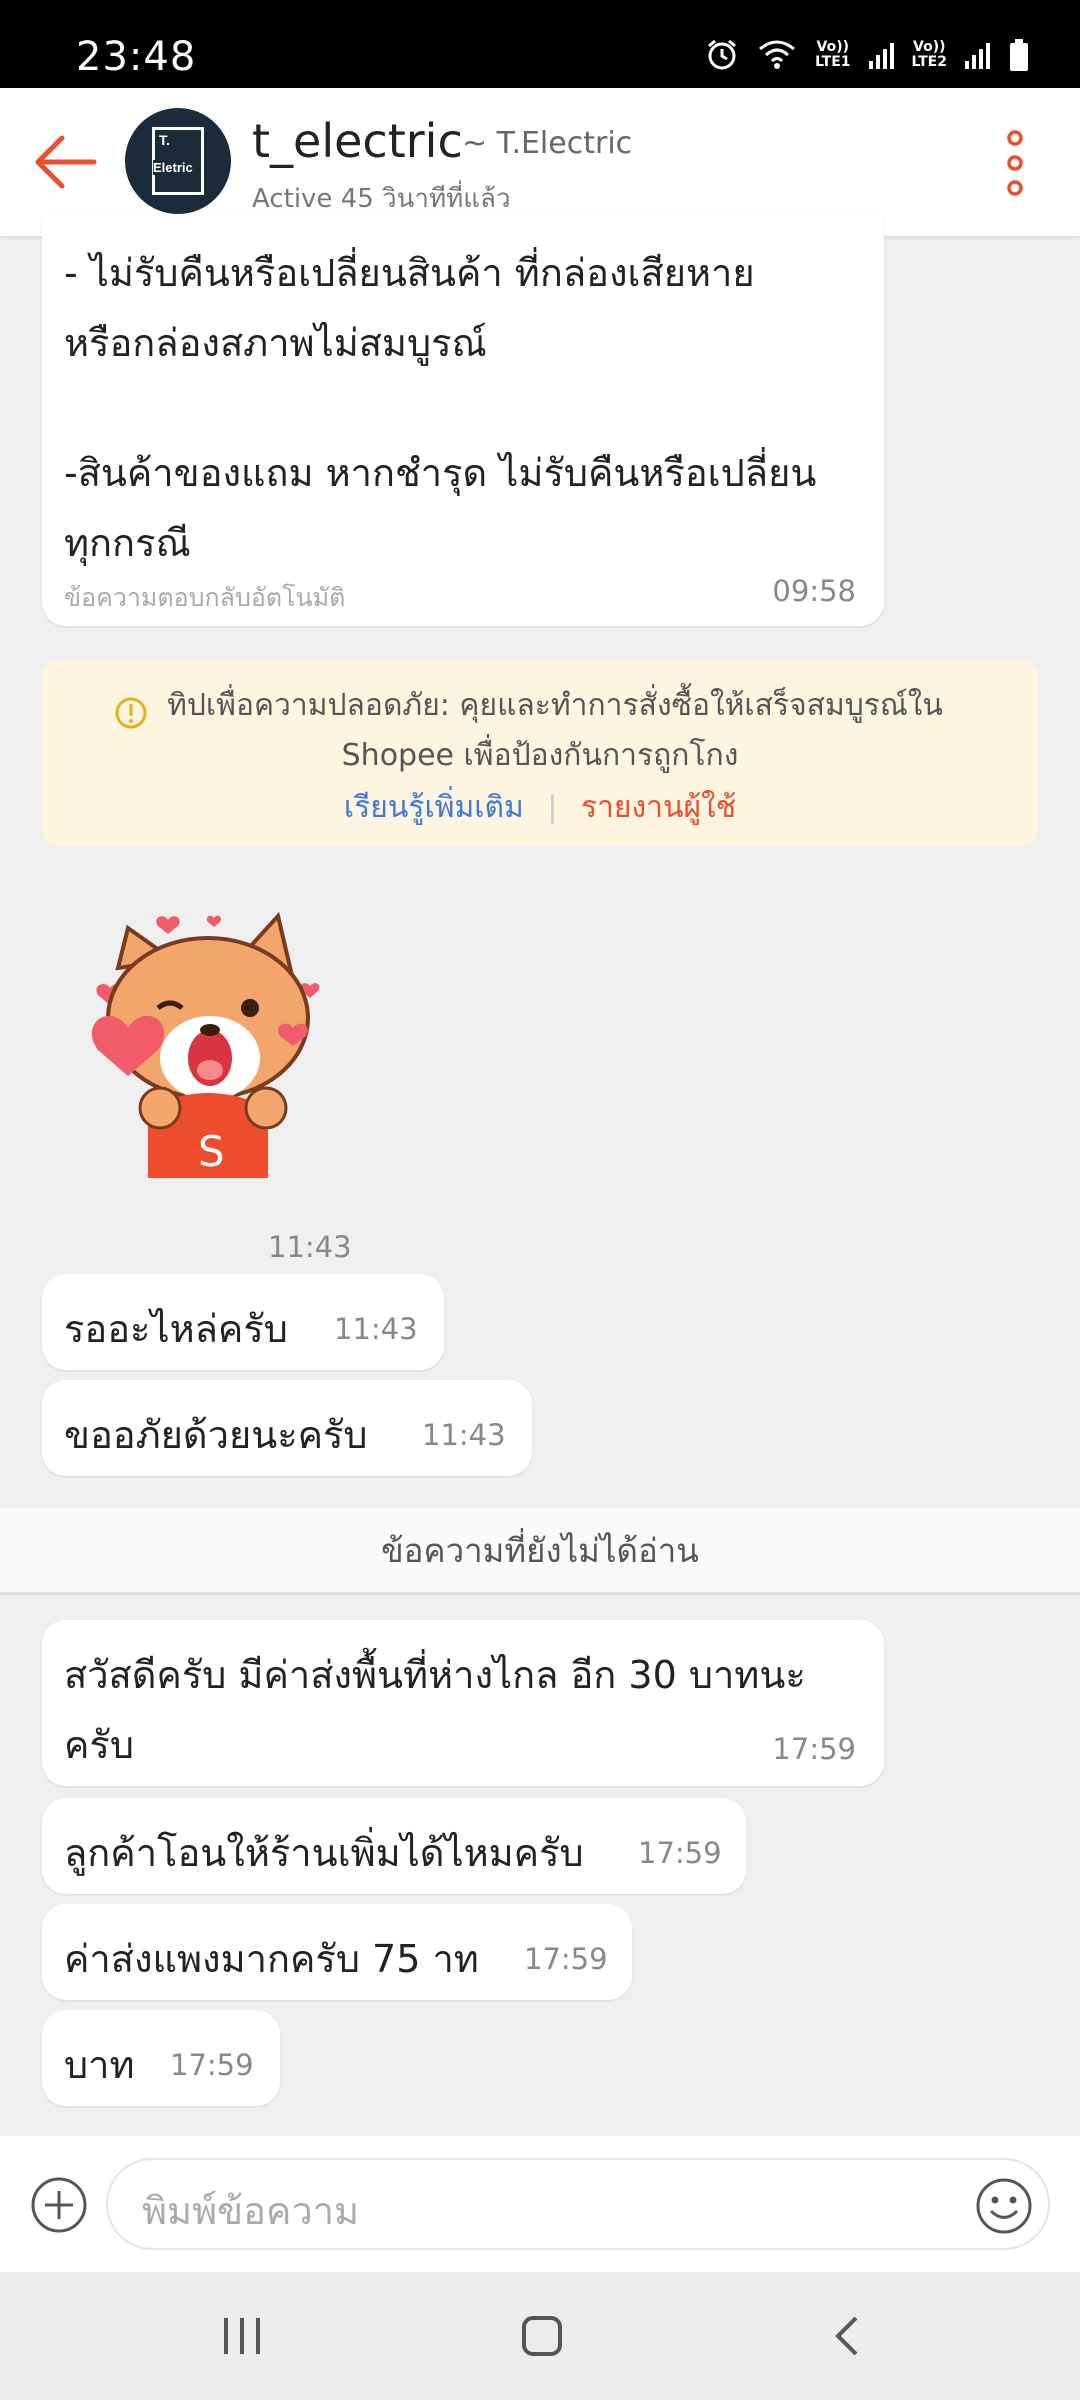 The image size is (1080, 2400). I want to click on battery-icon, so click(1019, 55).